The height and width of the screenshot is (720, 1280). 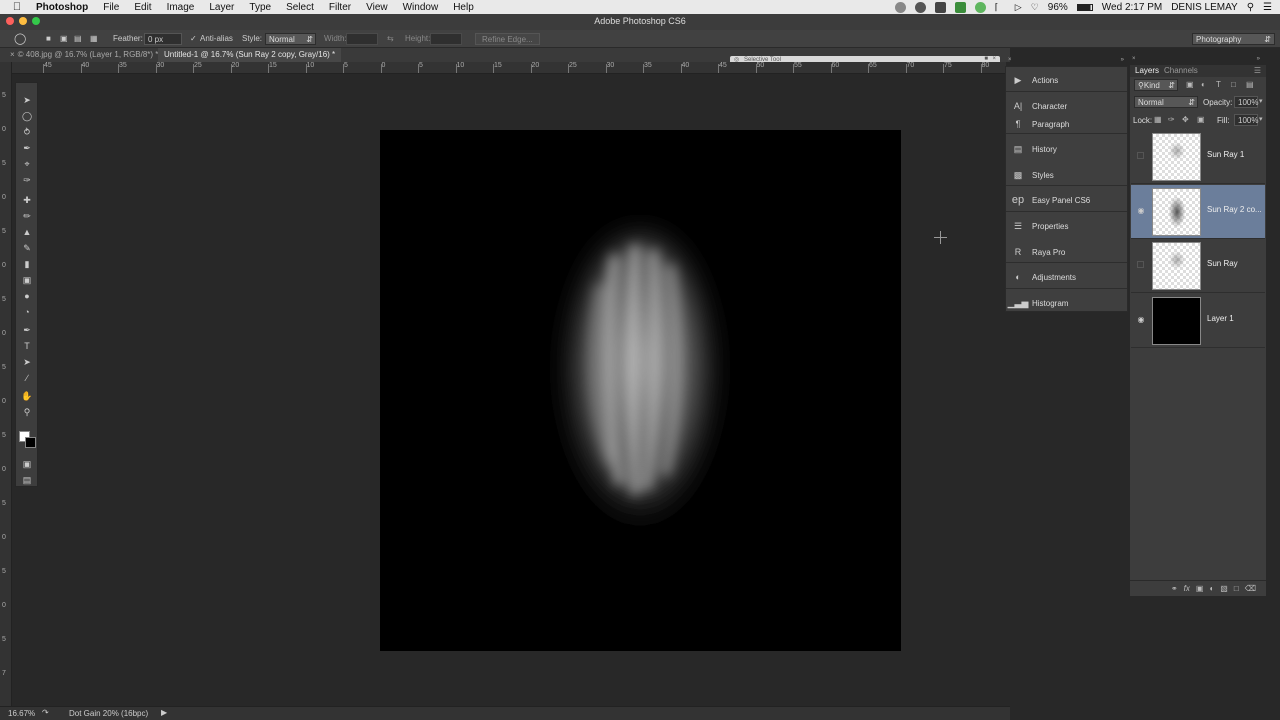 What do you see at coordinates (1035, 7) in the screenshot?
I see `wifi-icon: ♡` at bounding box center [1035, 7].